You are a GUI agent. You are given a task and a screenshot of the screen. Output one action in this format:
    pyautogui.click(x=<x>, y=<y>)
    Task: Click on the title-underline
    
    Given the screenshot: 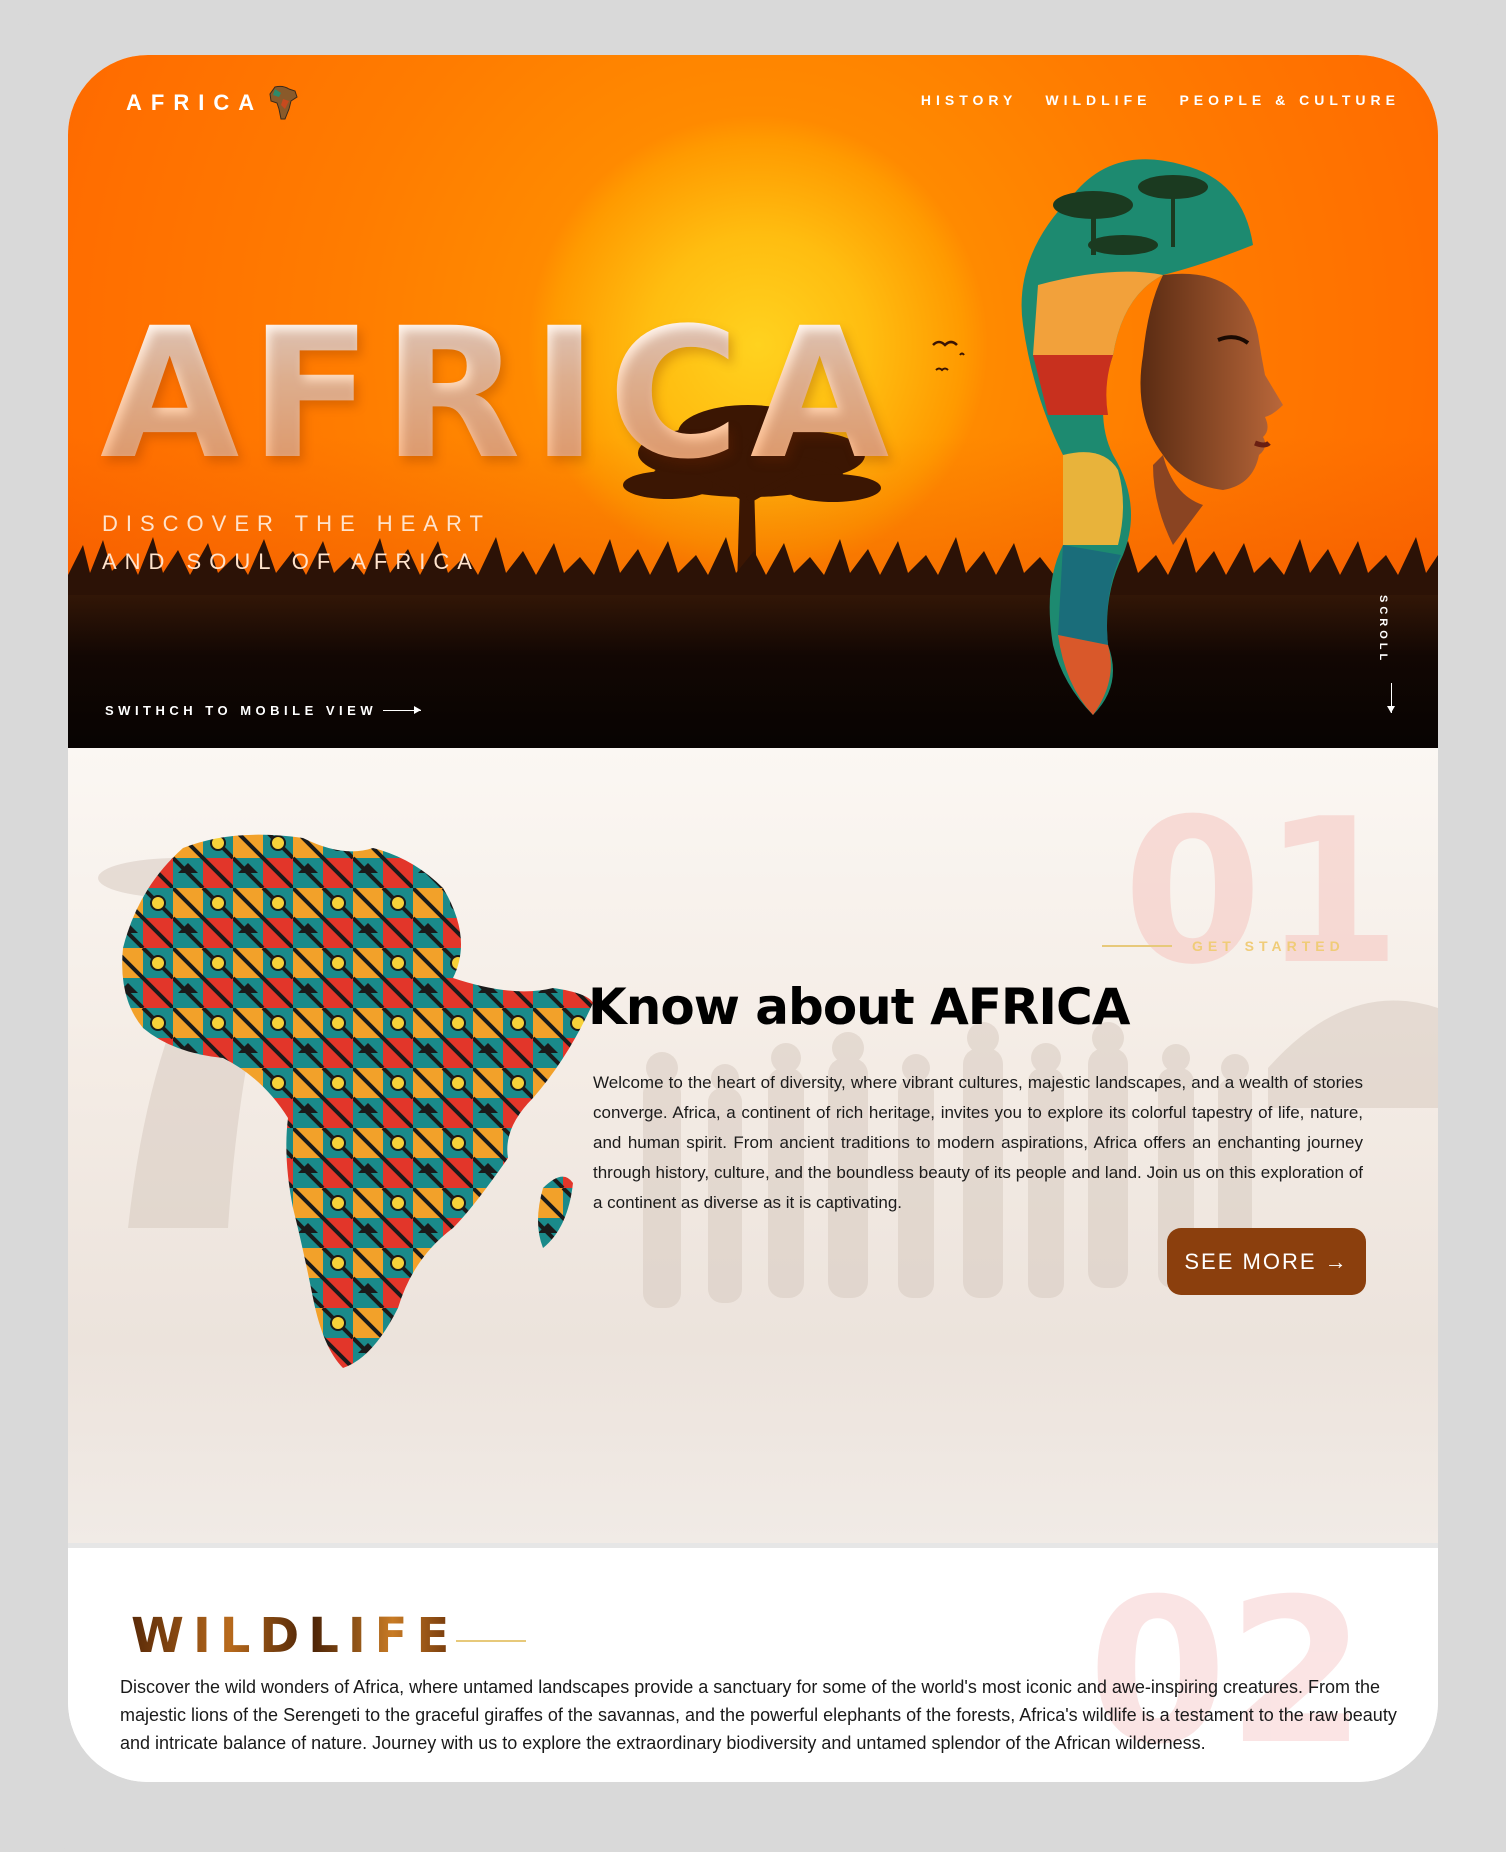 What is the action you would take?
    pyautogui.click(x=491, y=1641)
    